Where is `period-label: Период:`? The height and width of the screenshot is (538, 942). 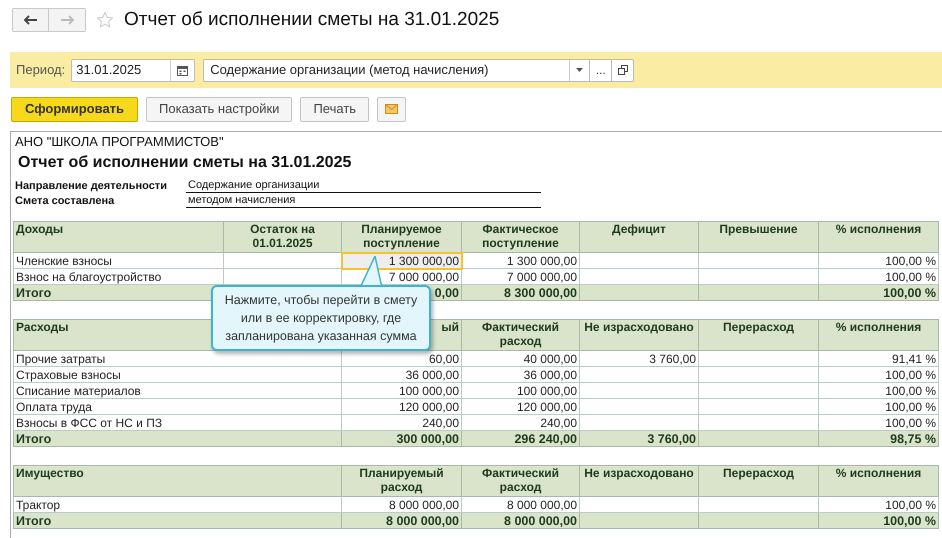 period-label: Период: is located at coordinates (41, 70).